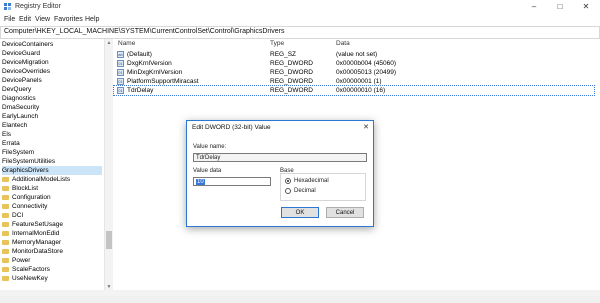 The width and height of the screenshot is (600, 303). What do you see at coordinates (280, 127) in the screenshot?
I see `dialog-title-bar: Edit DWORD (32-bit) Value ✕` at bounding box center [280, 127].